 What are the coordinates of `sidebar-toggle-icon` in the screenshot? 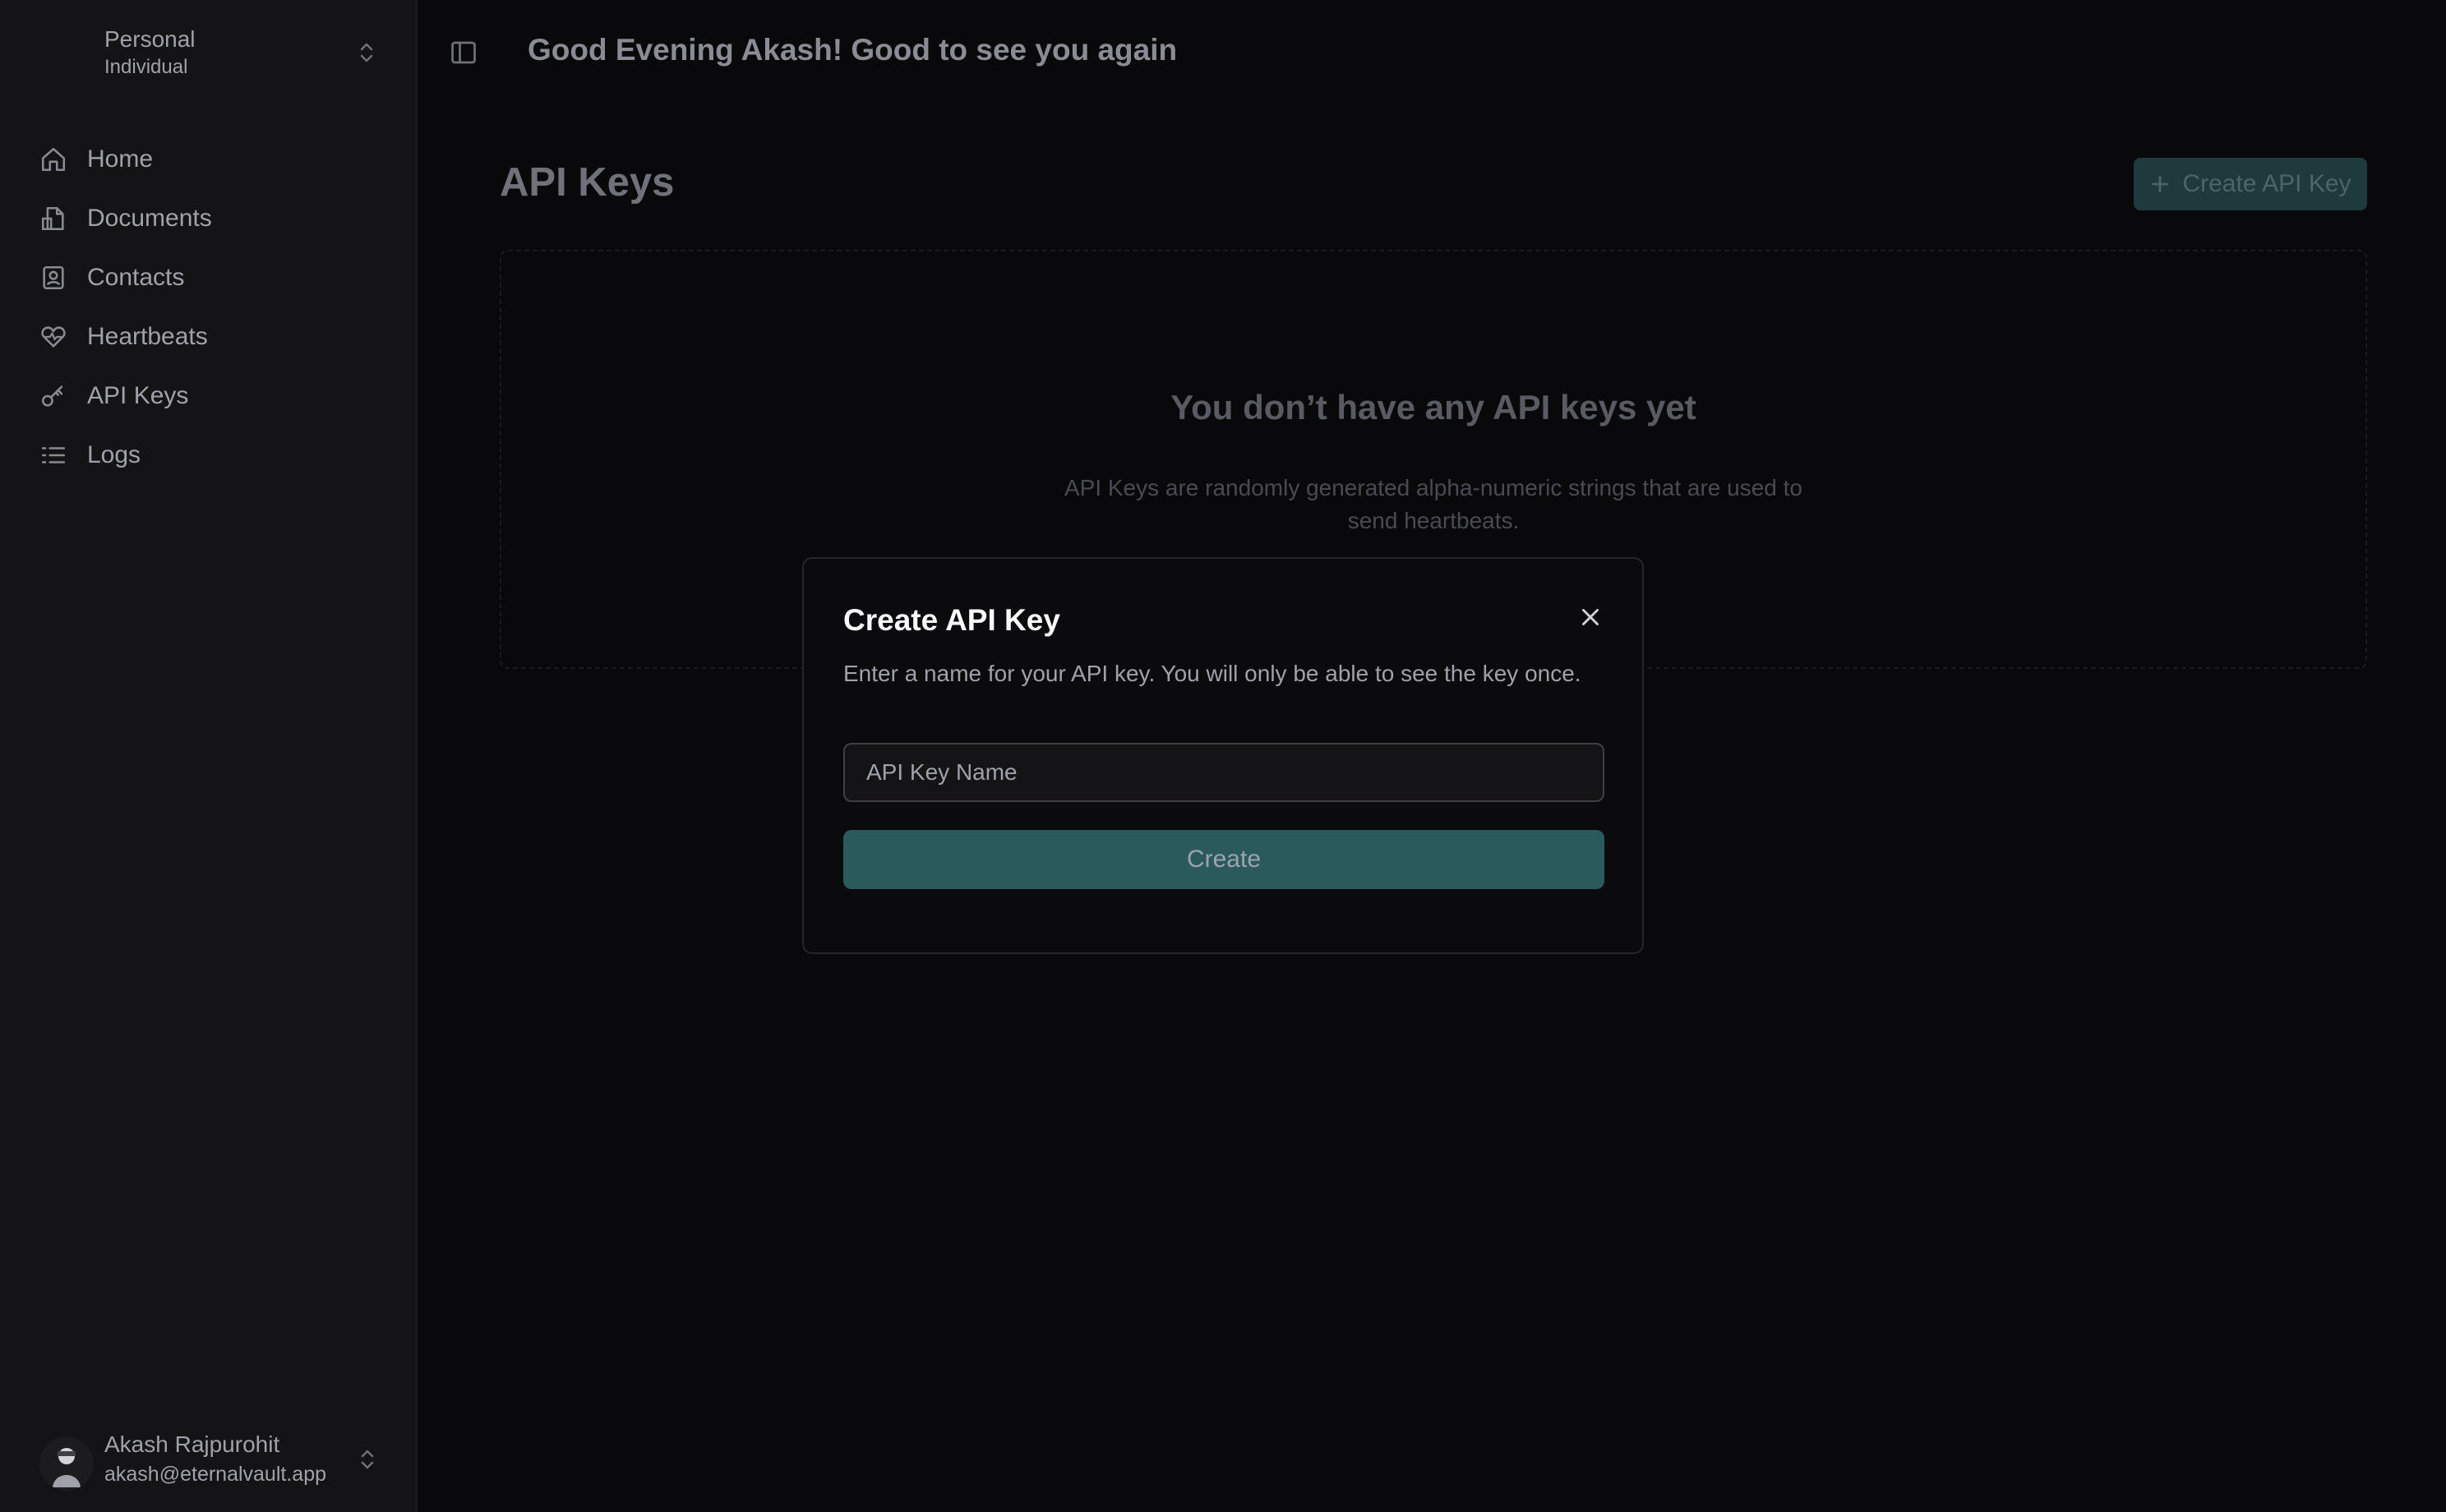 It's located at (463, 53).